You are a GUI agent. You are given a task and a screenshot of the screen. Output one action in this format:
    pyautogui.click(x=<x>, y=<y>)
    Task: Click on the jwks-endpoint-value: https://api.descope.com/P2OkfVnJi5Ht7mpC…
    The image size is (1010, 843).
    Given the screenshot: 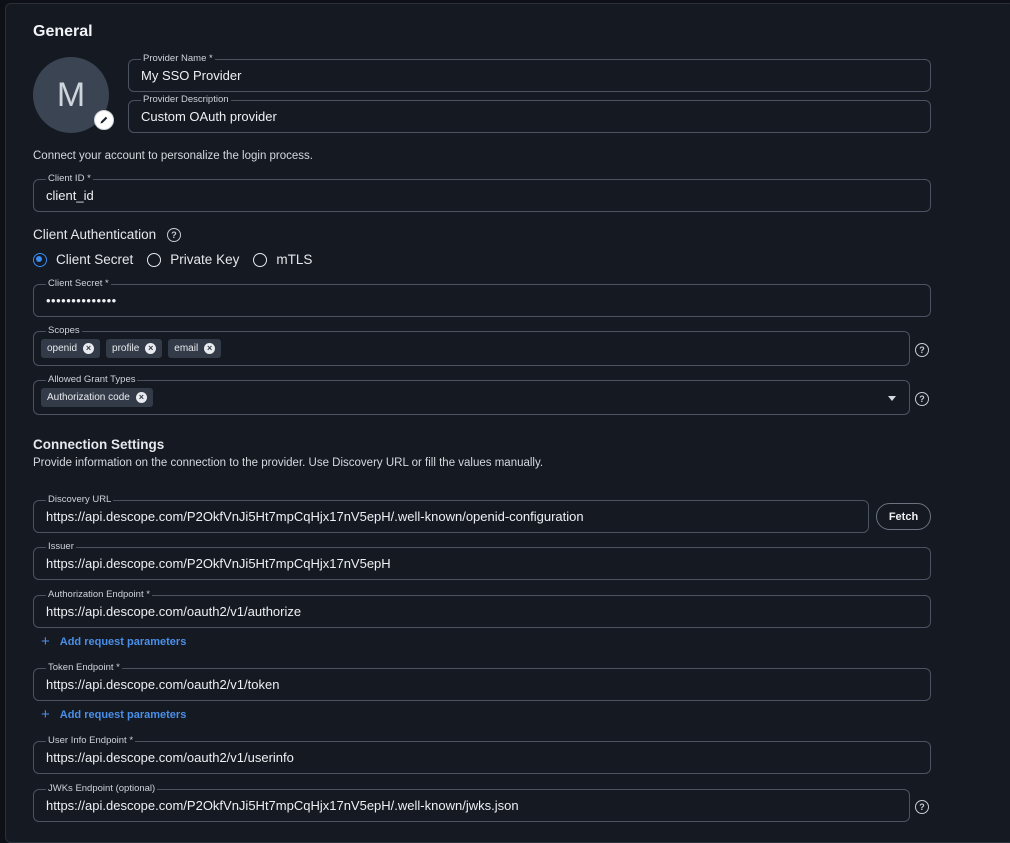 What is the action you would take?
    pyautogui.click(x=282, y=805)
    